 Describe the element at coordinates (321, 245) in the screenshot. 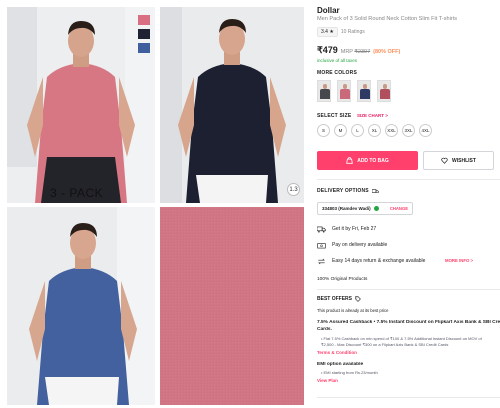

I see `cash-icon` at that location.